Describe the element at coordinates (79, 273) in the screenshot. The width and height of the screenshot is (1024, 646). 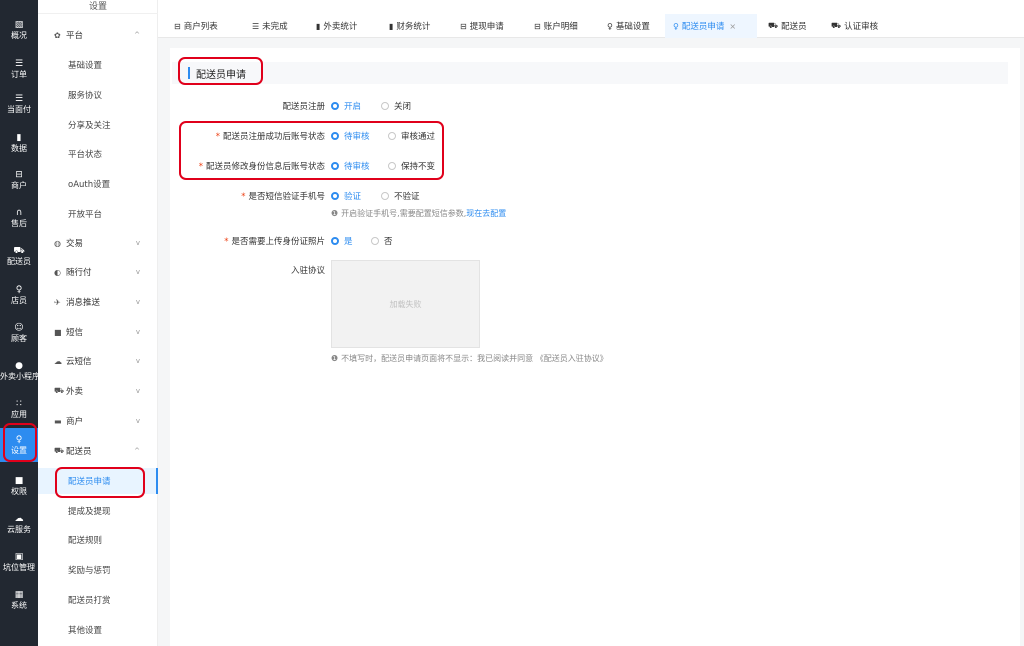
I see `group-label: 随行付` at that location.